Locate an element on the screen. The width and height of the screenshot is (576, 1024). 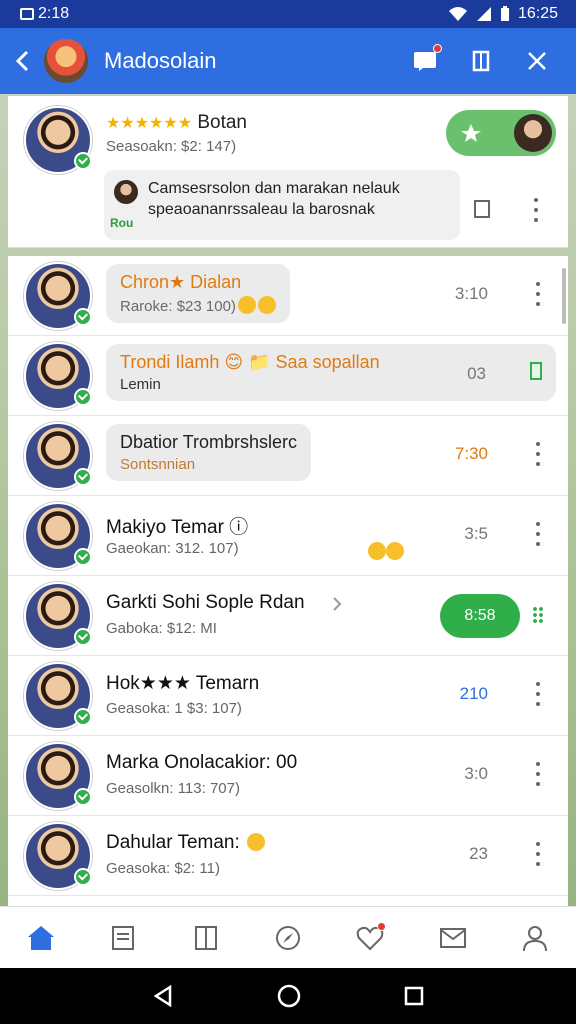
notification-badge is located at coordinates (437, 48).